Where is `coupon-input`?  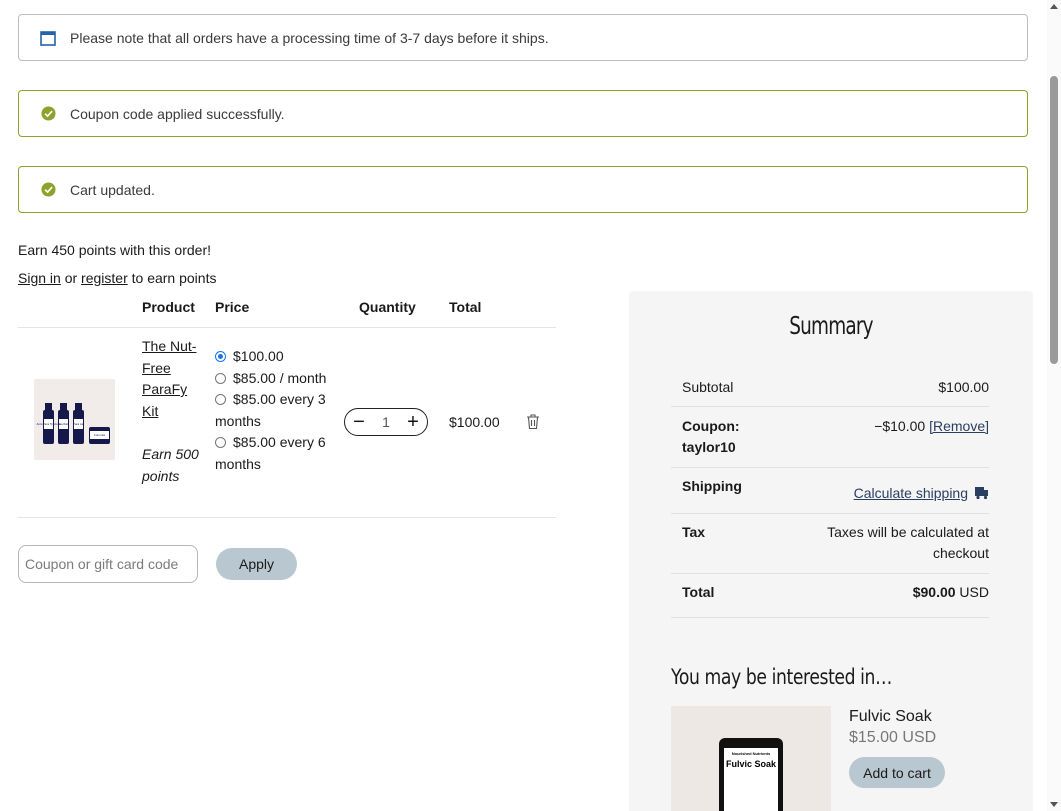 coupon-input is located at coordinates (108, 564).